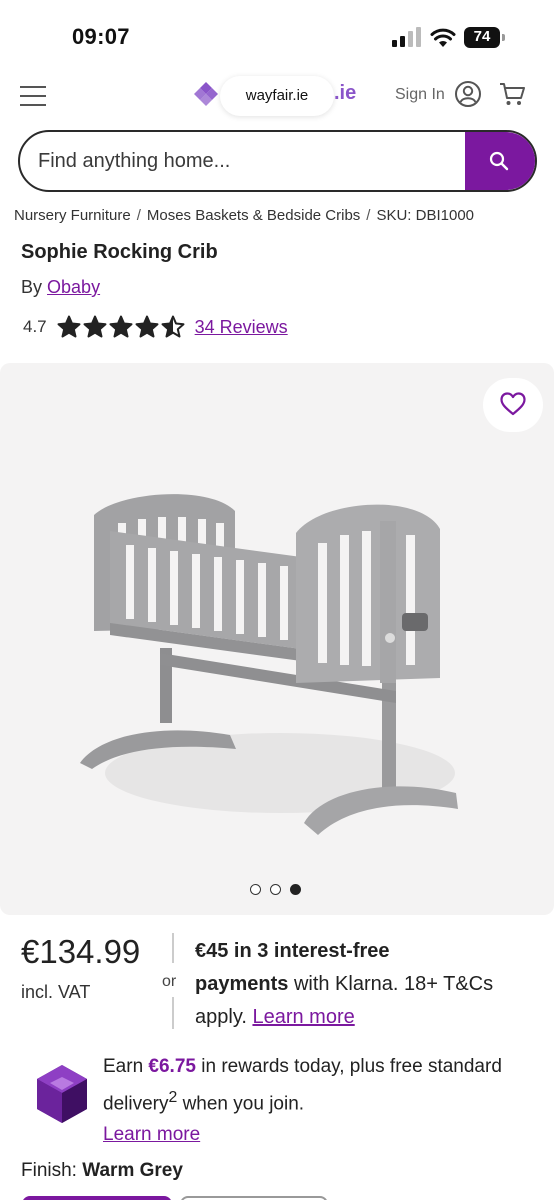  What do you see at coordinates (56, 992) in the screenshot?
I see `vat-note: incl. VAT` at bounding box center [56, 992].